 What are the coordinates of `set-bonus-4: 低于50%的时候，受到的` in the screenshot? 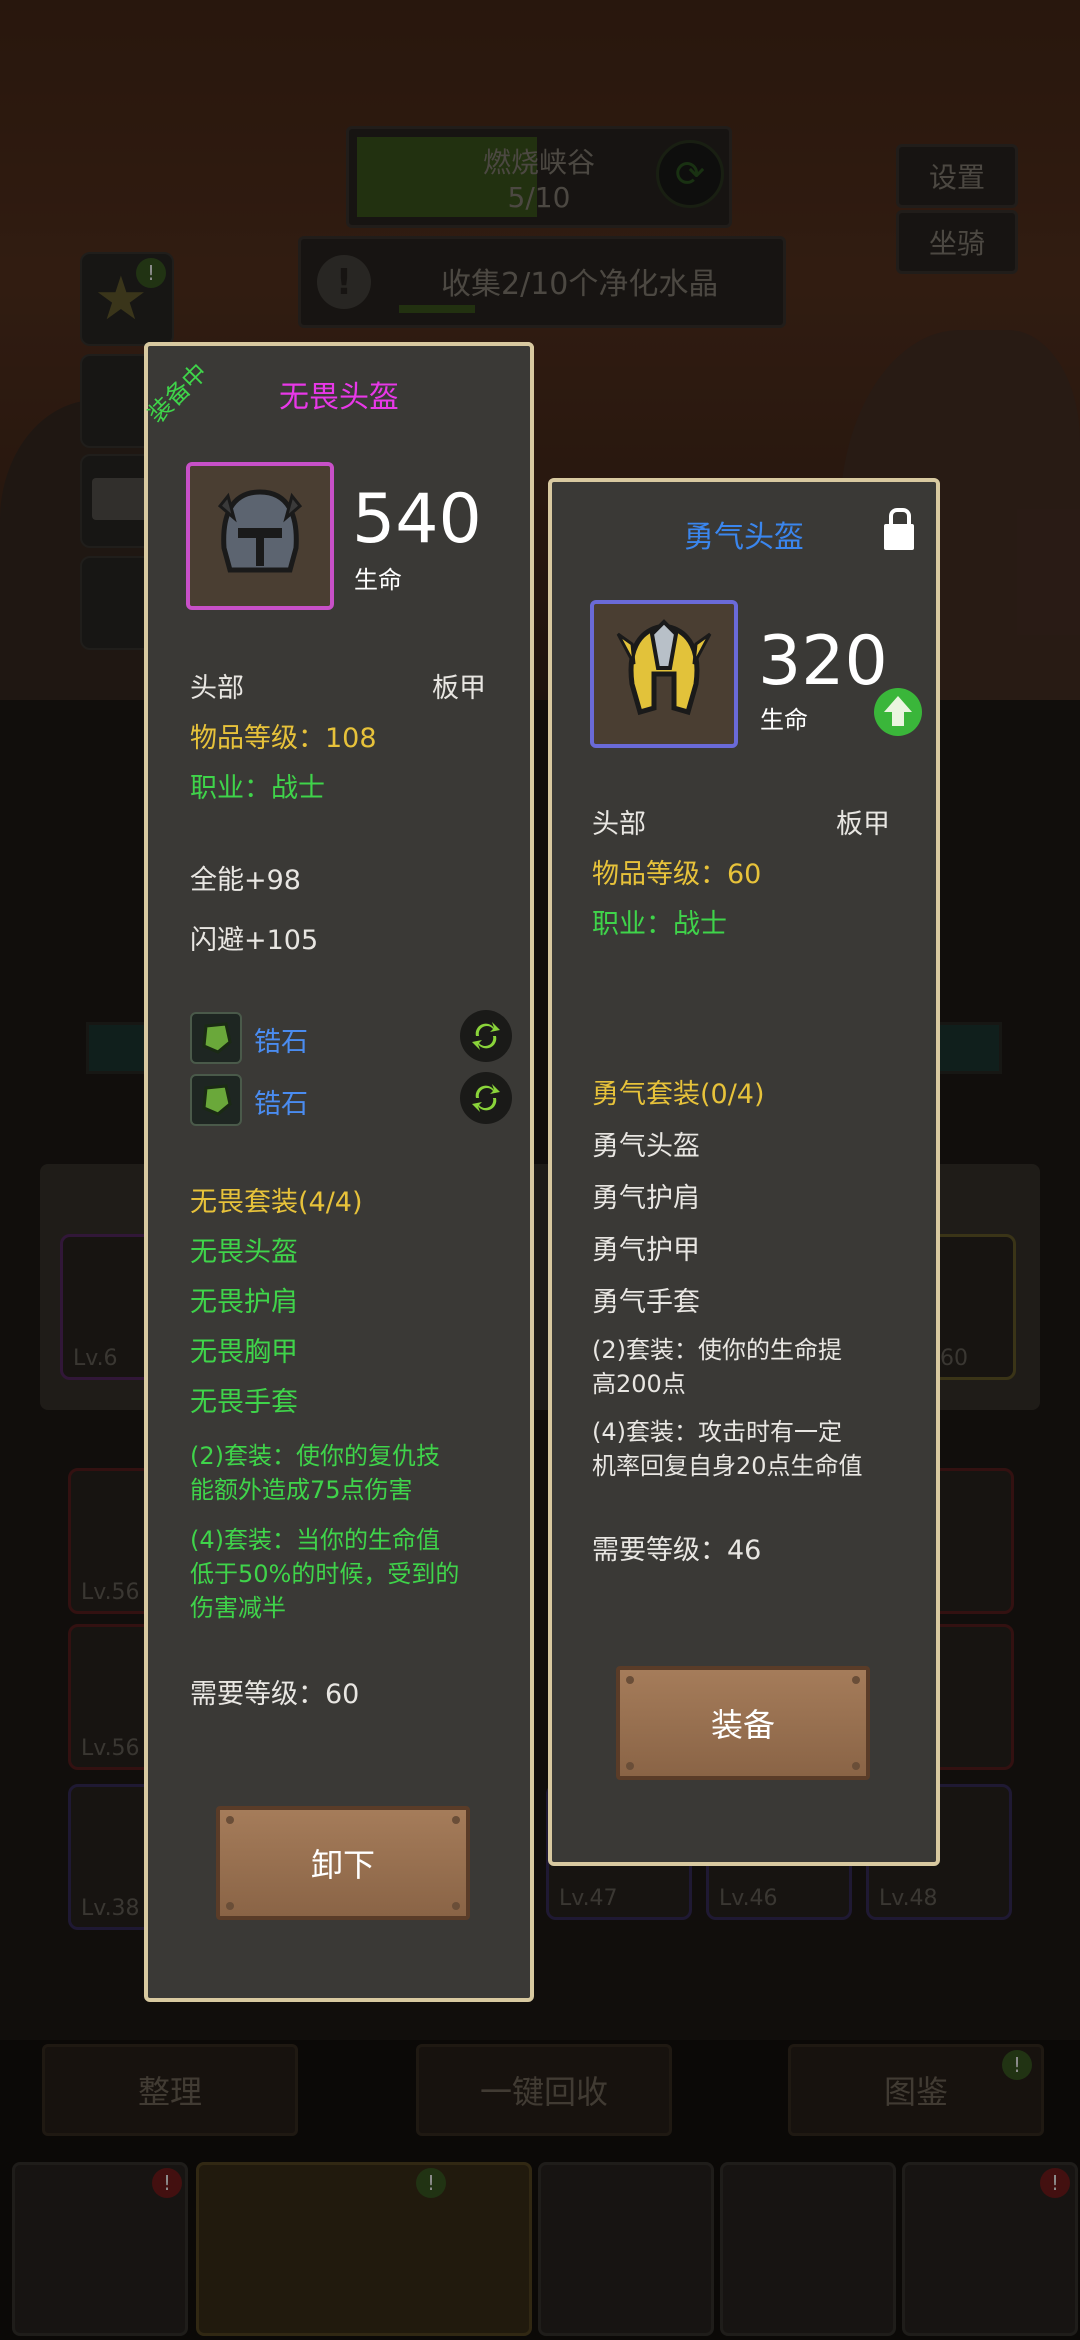 It's located at (325, 1574).